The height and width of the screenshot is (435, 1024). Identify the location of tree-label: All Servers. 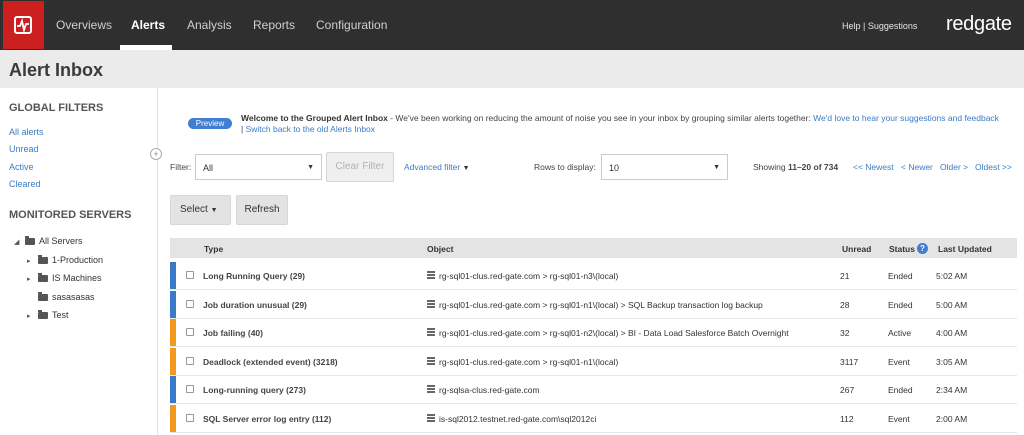
(61, 241).